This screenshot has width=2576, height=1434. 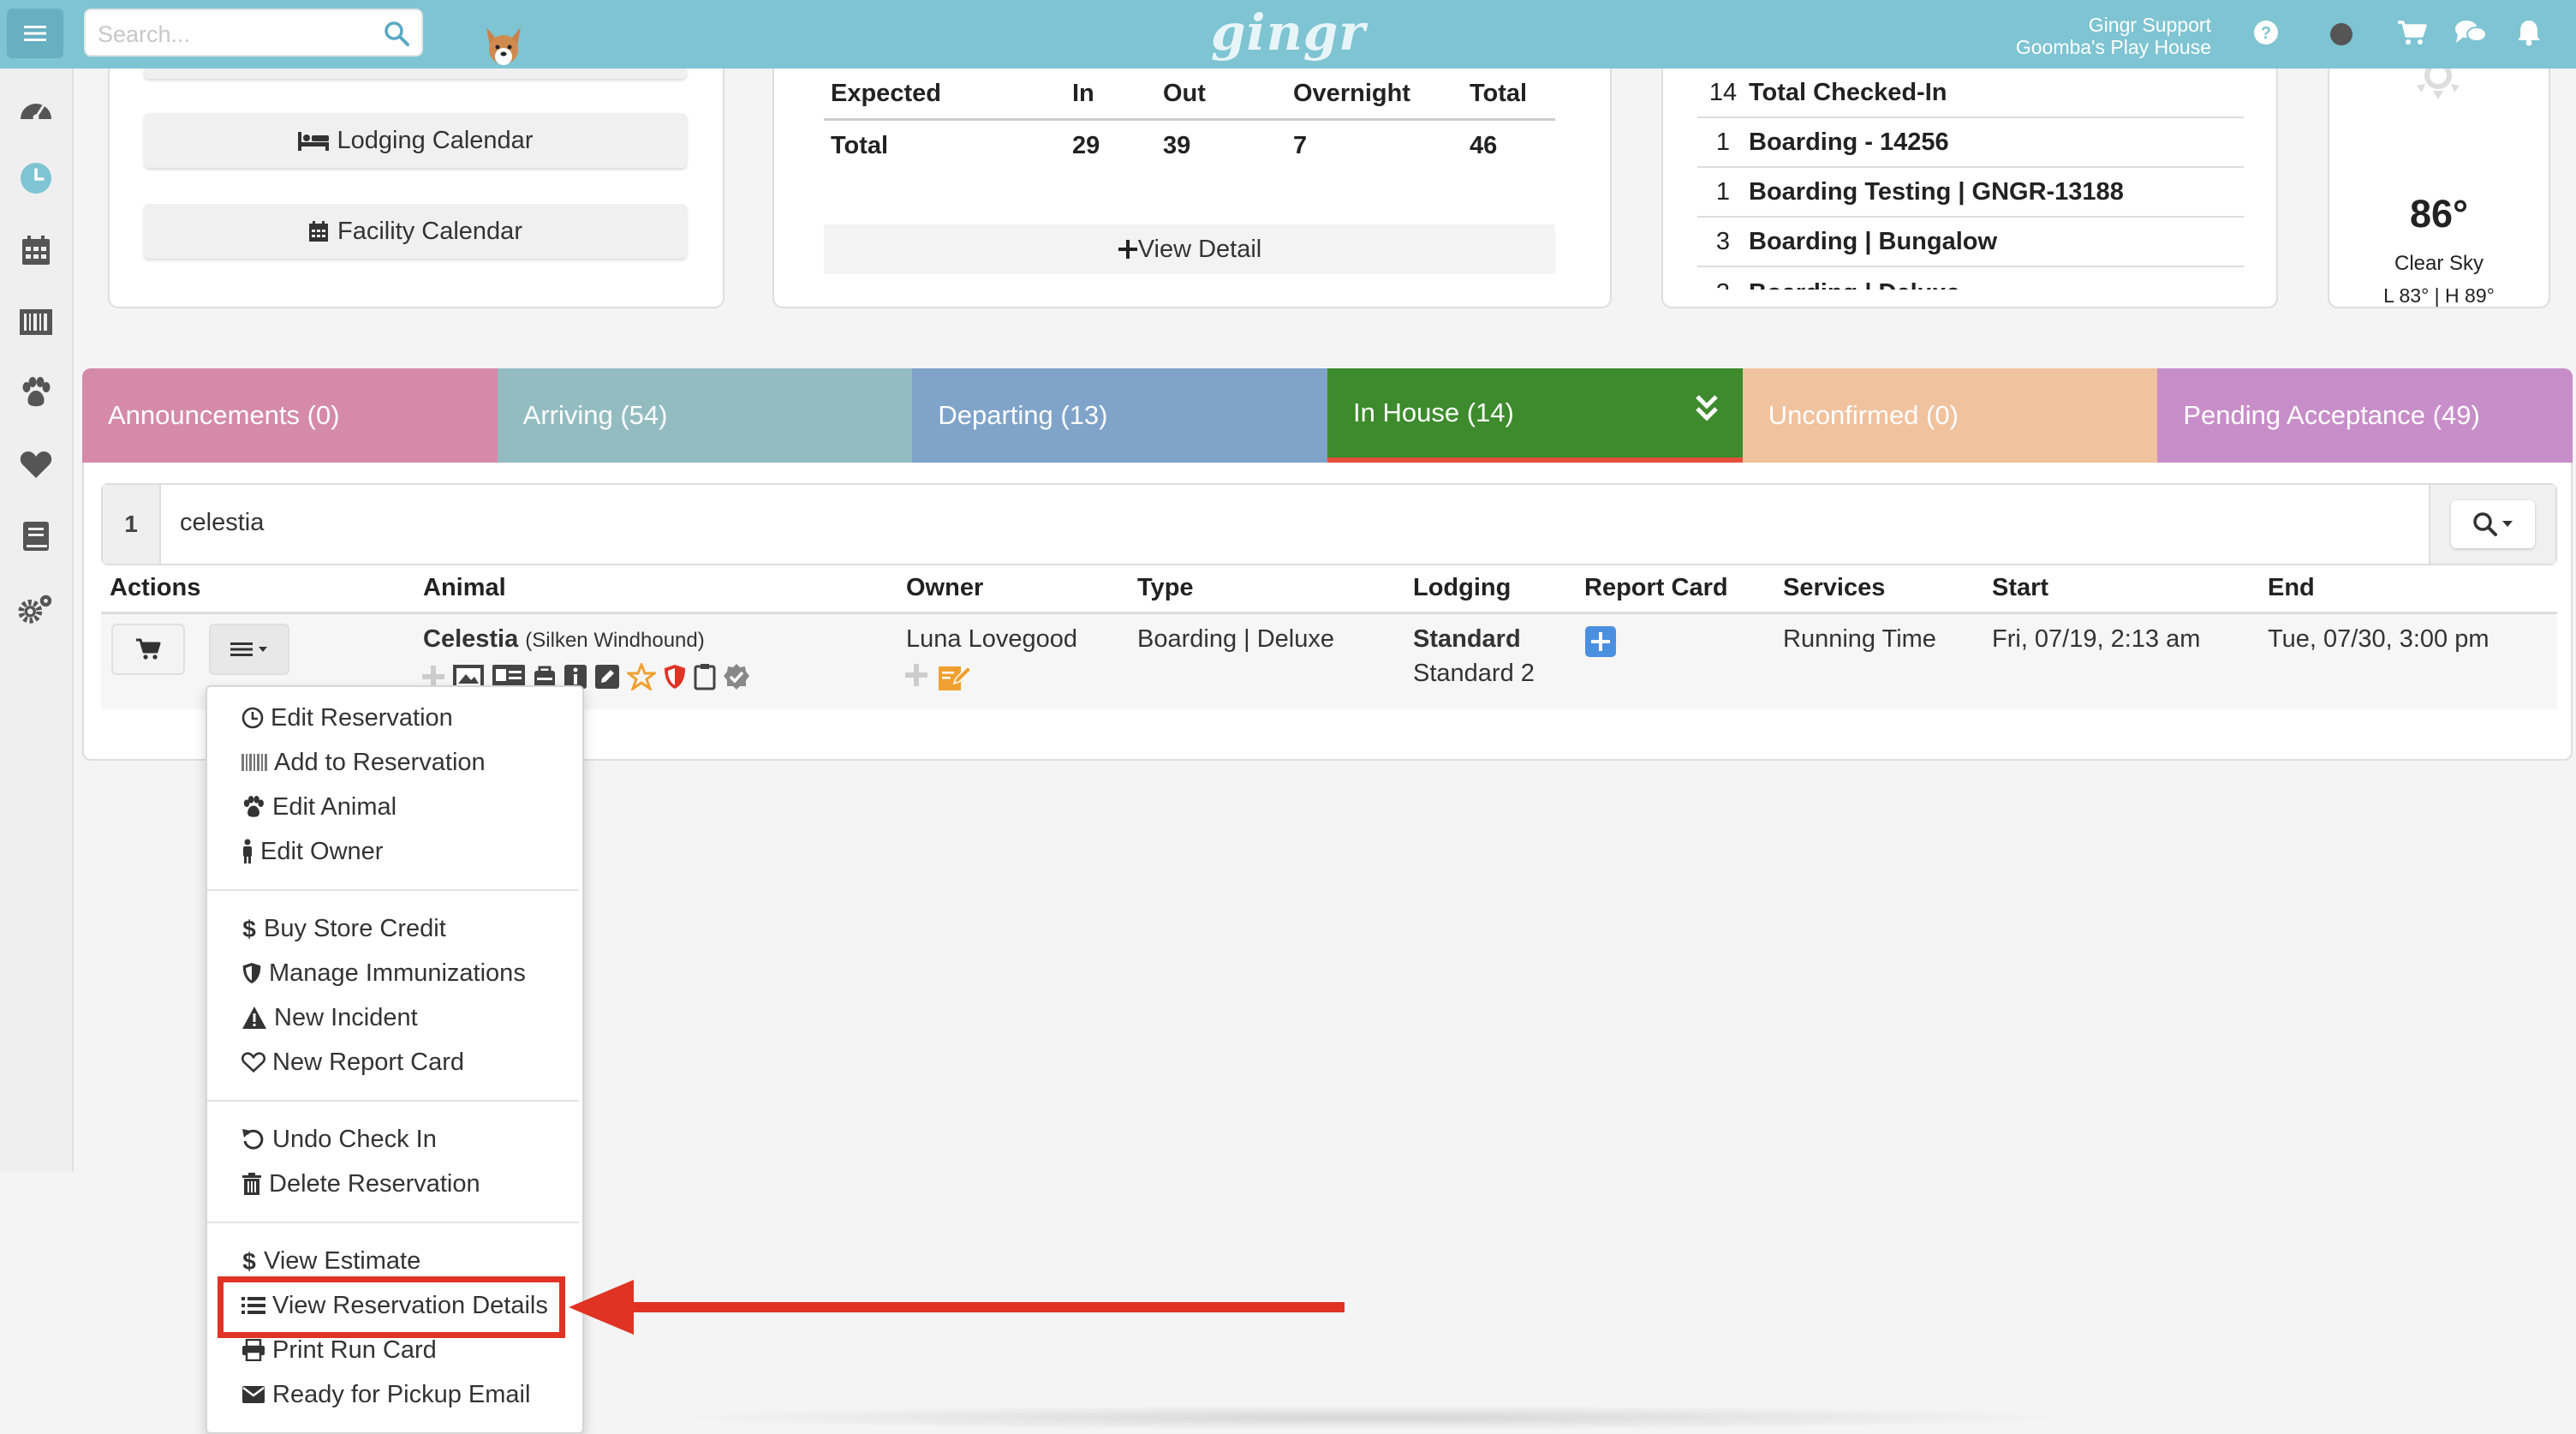 I want to click on sidebar-item-barcode, so click(x=36, y=322).